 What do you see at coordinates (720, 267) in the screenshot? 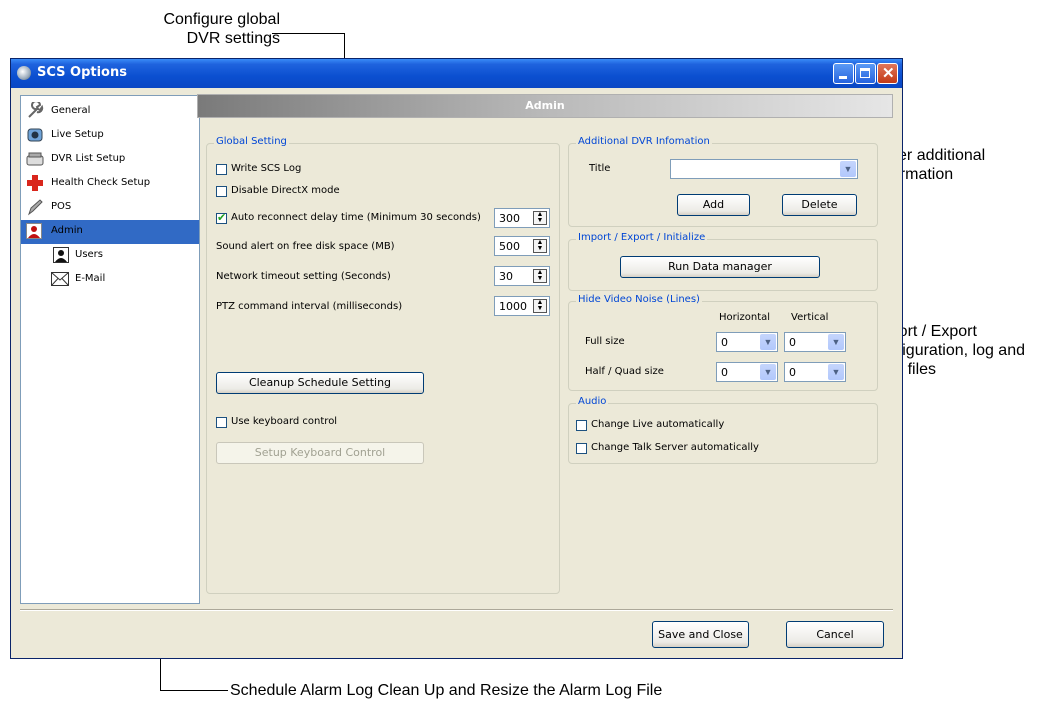
I see `run-data-manager-button: Run Data manager` at bounding box center [720, 267].